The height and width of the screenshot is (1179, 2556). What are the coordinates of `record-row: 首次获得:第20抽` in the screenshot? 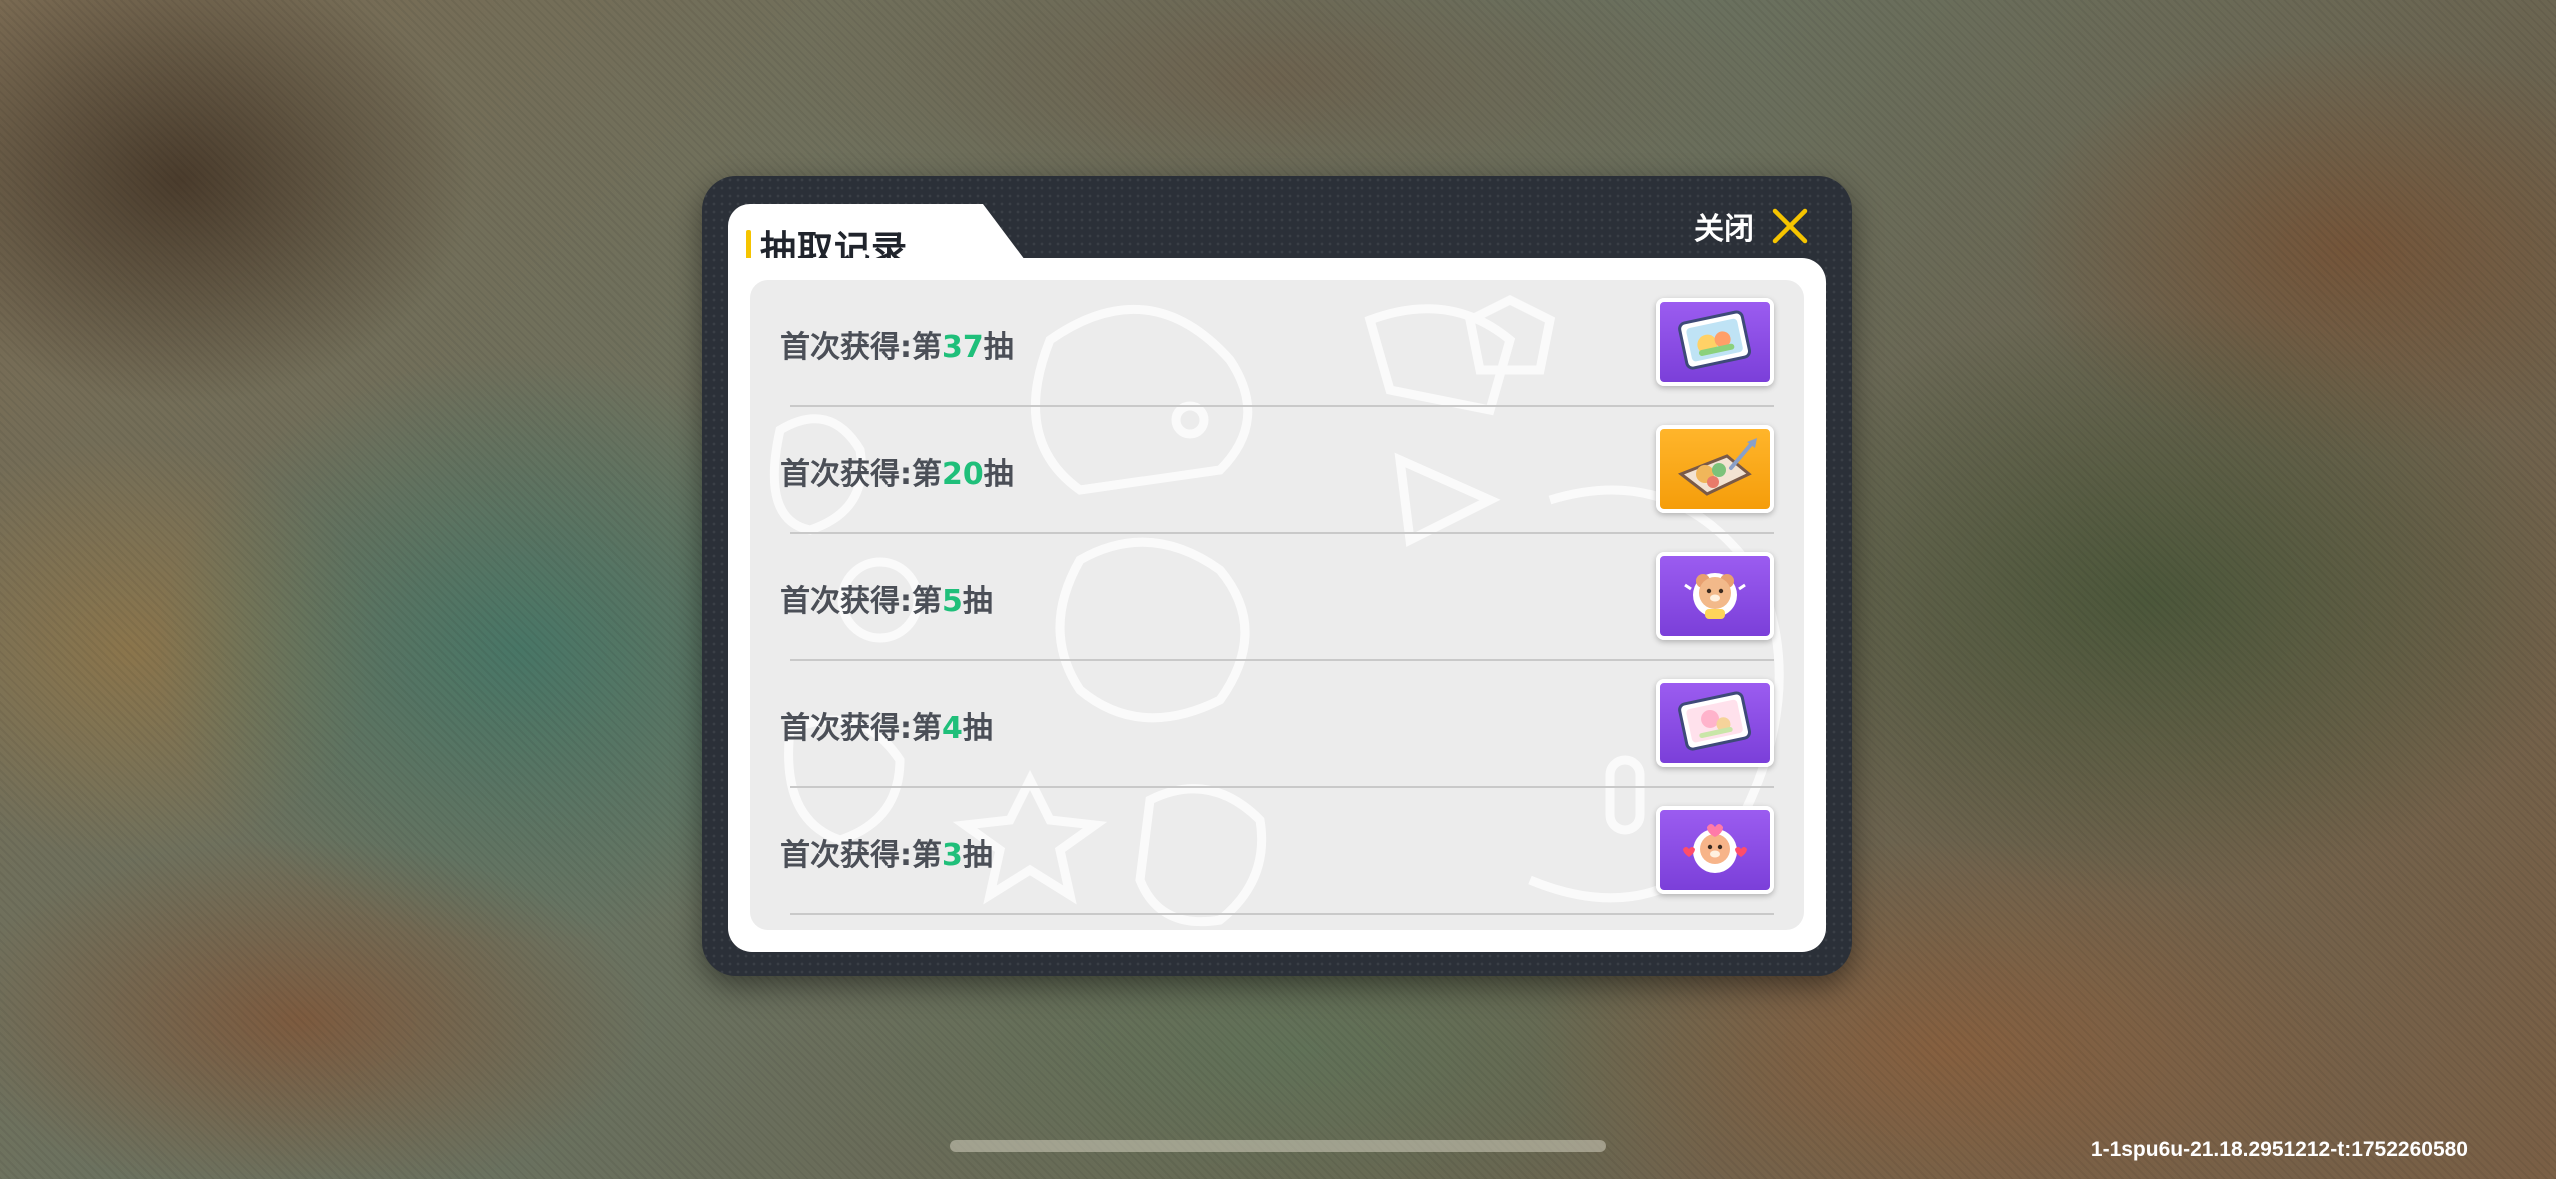 It's located at (1277, 470).